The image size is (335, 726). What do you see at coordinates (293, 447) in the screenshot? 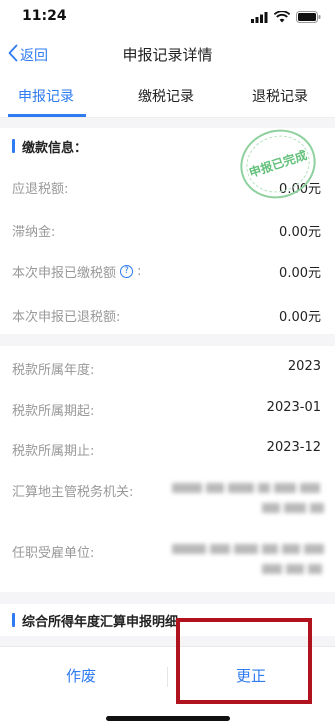
I see `period-end-value: 2023-12` at bounding box center [293, 447].